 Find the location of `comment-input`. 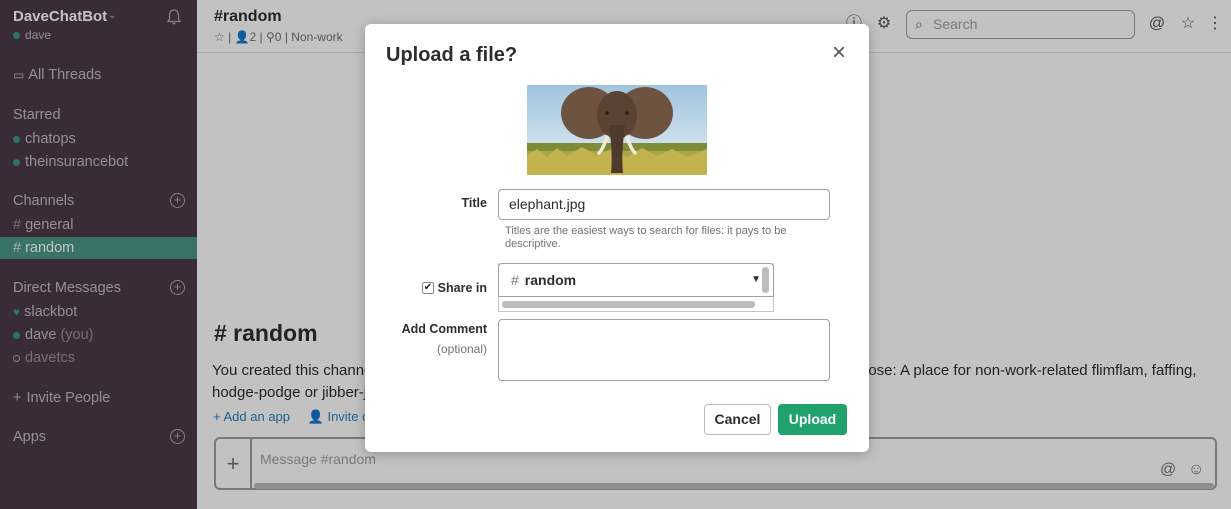

comment-input is located at coordinates (664, 350).